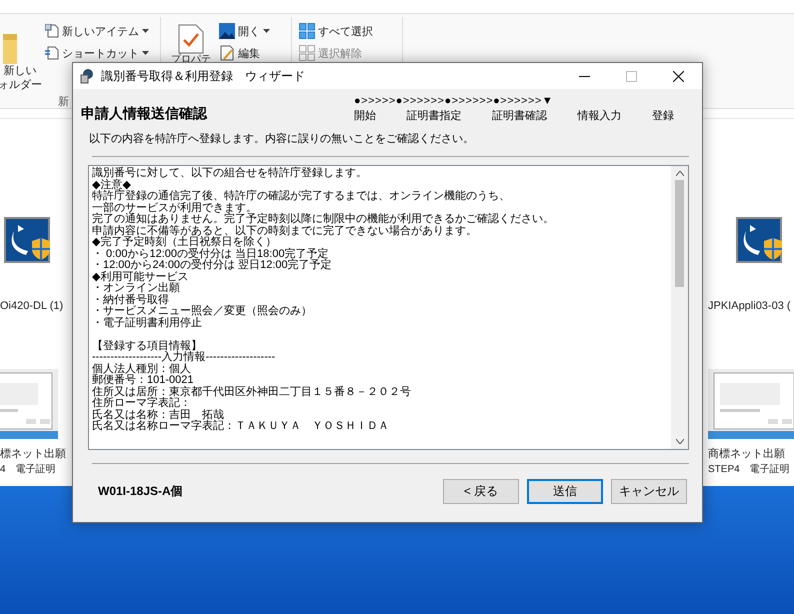 The image size is (794, 614). What do you see at coordinates (63, 101) in the screenshot?
I see `group-label: 新` at bounding box center [63, 101].